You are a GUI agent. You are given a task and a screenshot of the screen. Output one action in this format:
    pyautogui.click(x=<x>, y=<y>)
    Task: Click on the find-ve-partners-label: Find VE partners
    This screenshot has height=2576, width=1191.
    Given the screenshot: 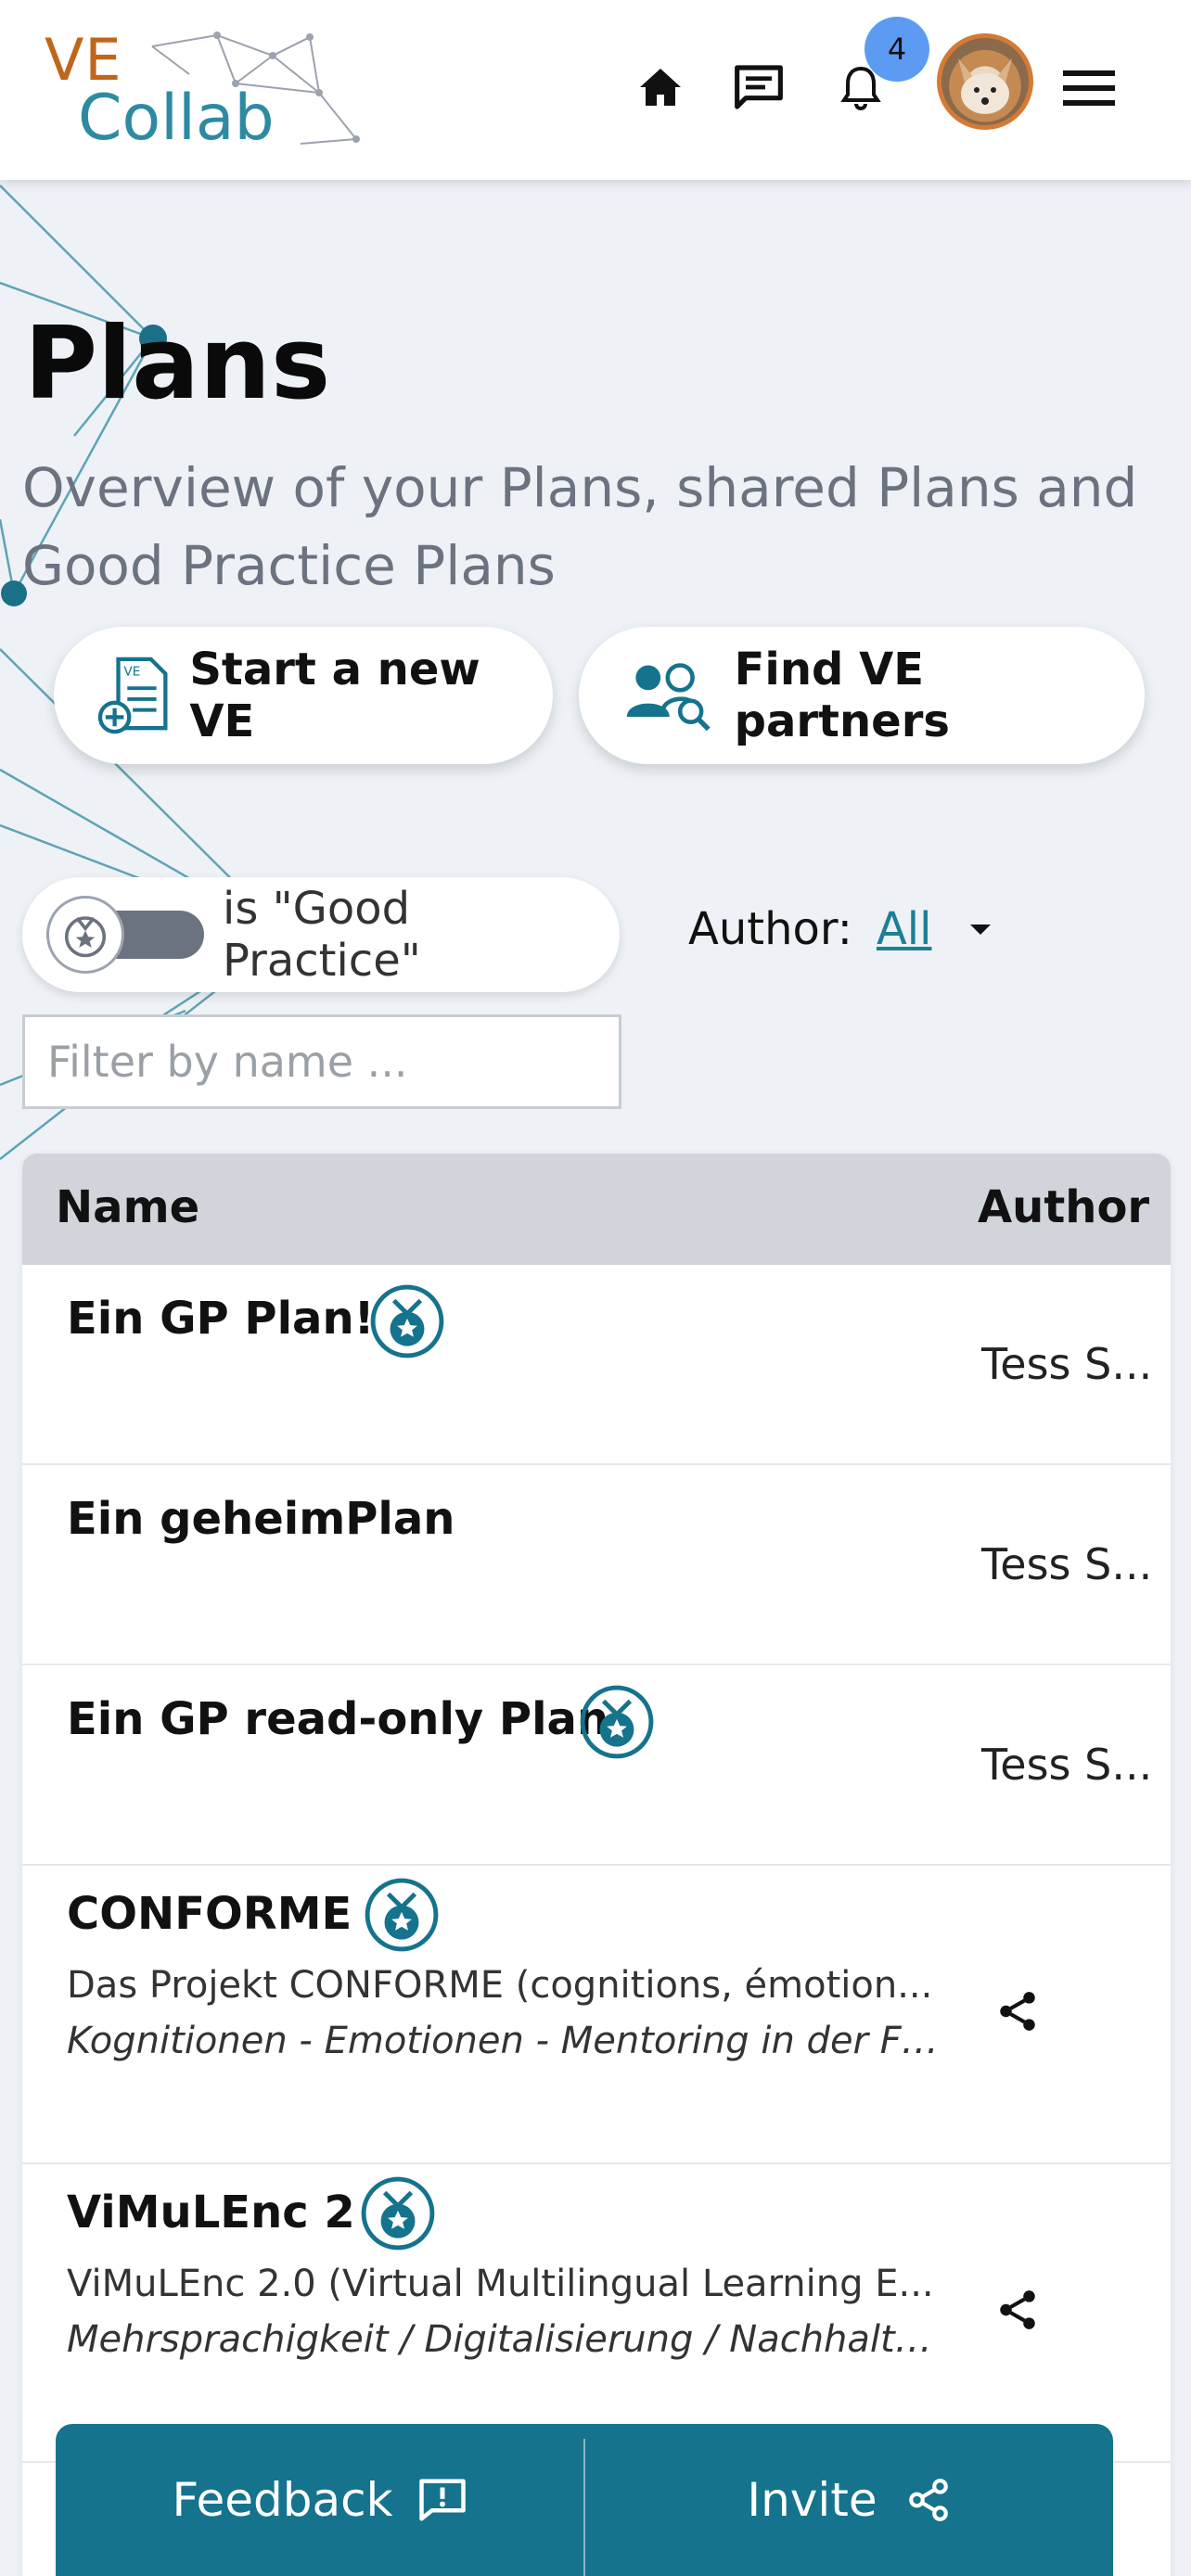 What is the action you would take?
    pyautogui.click(x=842, y=695)
    